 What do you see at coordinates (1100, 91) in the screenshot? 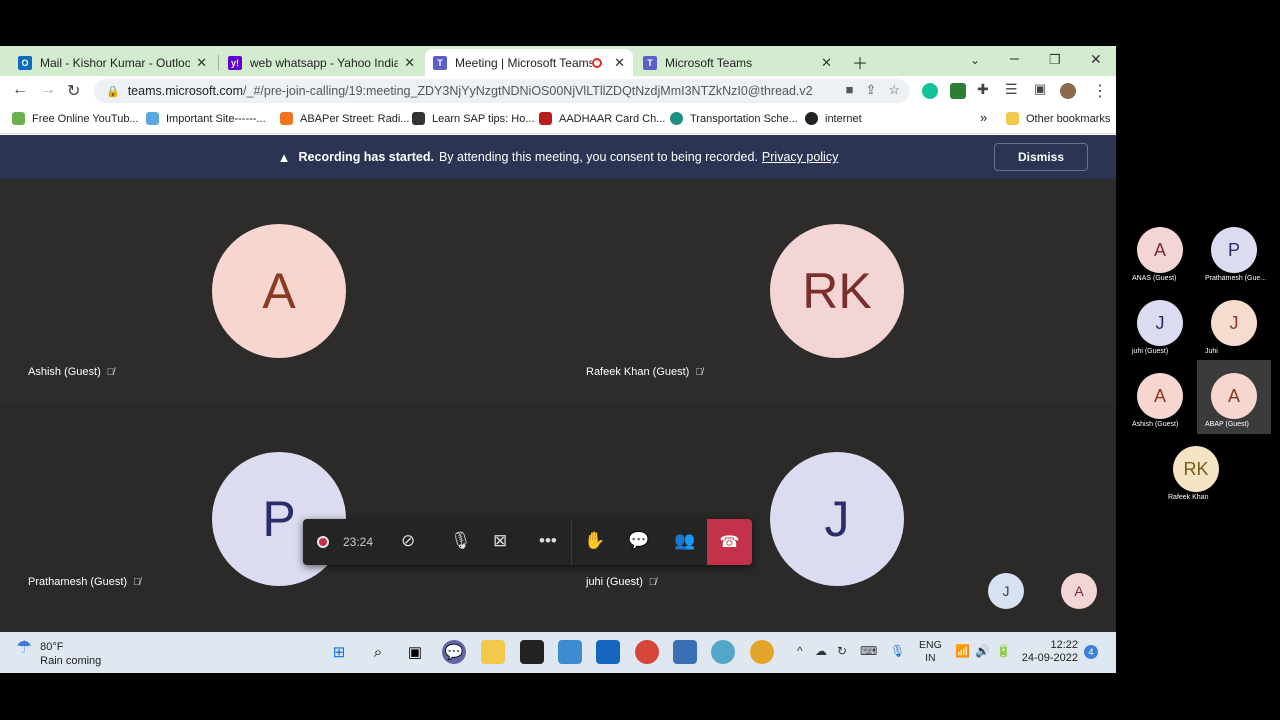
I see `menu-icon: ⋮` at bounding box center [1100, 91].